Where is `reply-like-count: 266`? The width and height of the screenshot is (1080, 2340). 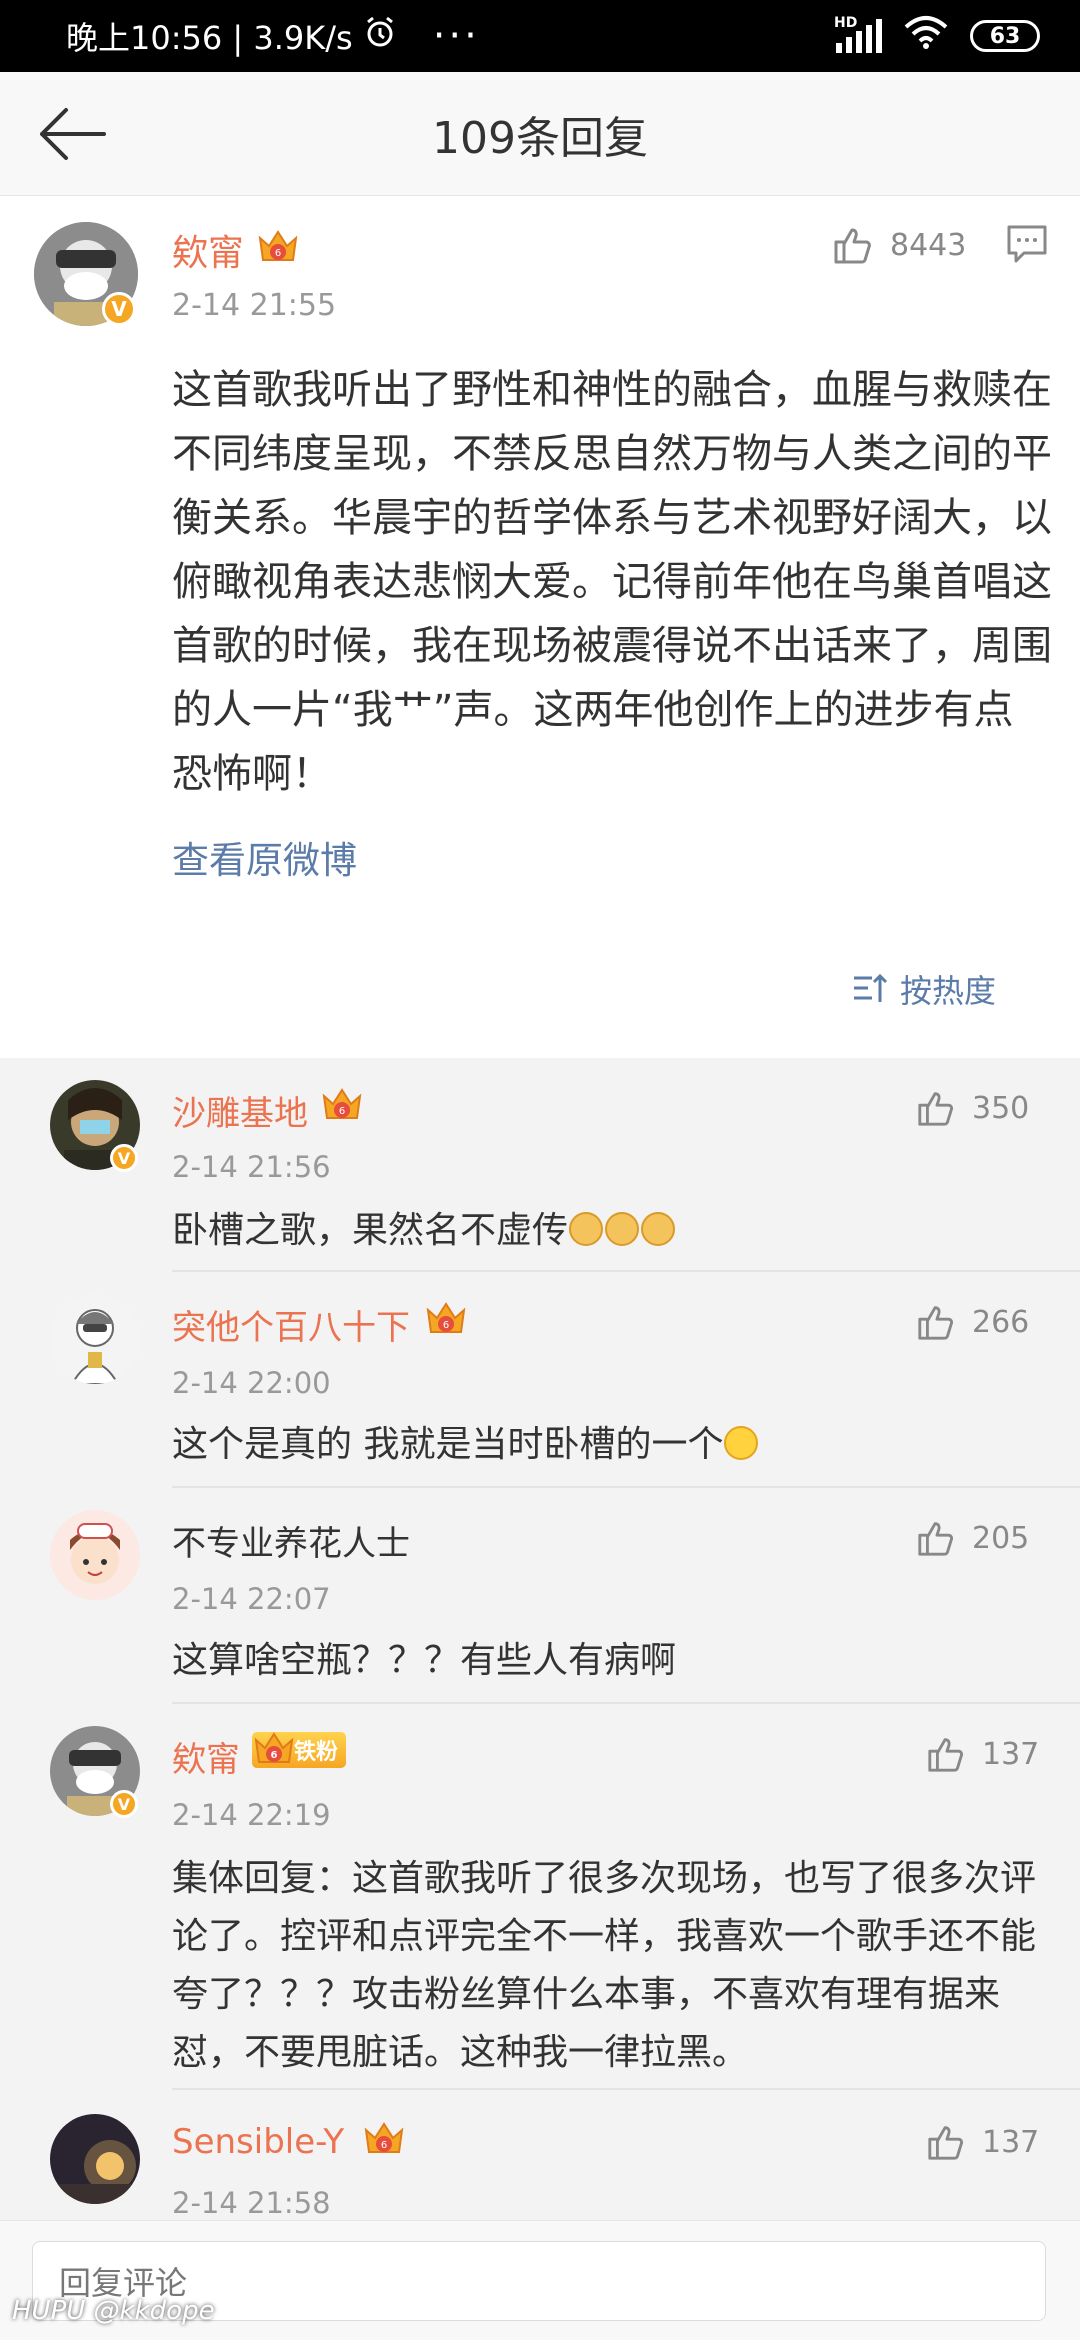
reply-like-count: 266 is located at coordinates (1001, 1322).